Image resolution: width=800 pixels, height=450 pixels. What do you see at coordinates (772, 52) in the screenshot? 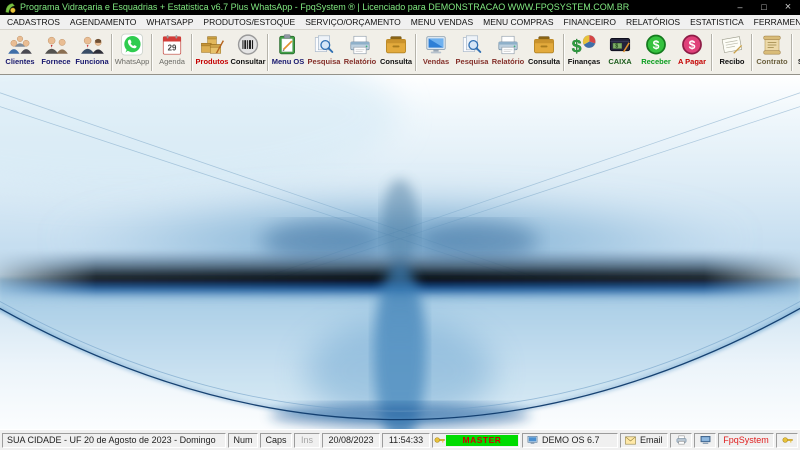
I see `toolbar-button-contrato: Contrato` at bounding box center [772, 52].